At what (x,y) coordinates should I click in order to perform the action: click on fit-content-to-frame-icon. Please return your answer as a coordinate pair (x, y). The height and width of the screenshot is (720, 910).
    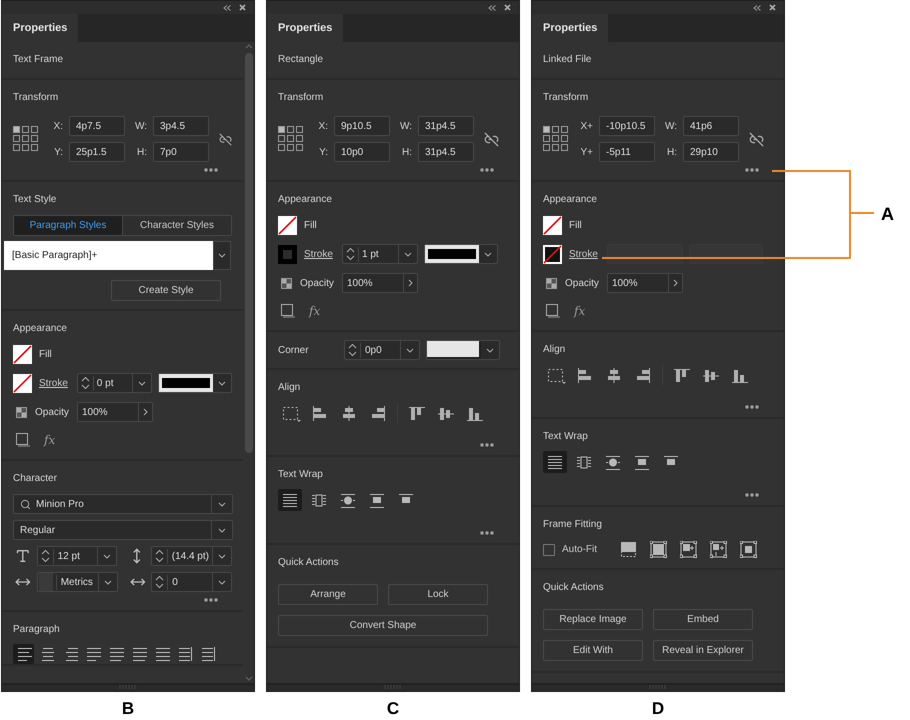
    Looking at the image, I should click on (718, 549).